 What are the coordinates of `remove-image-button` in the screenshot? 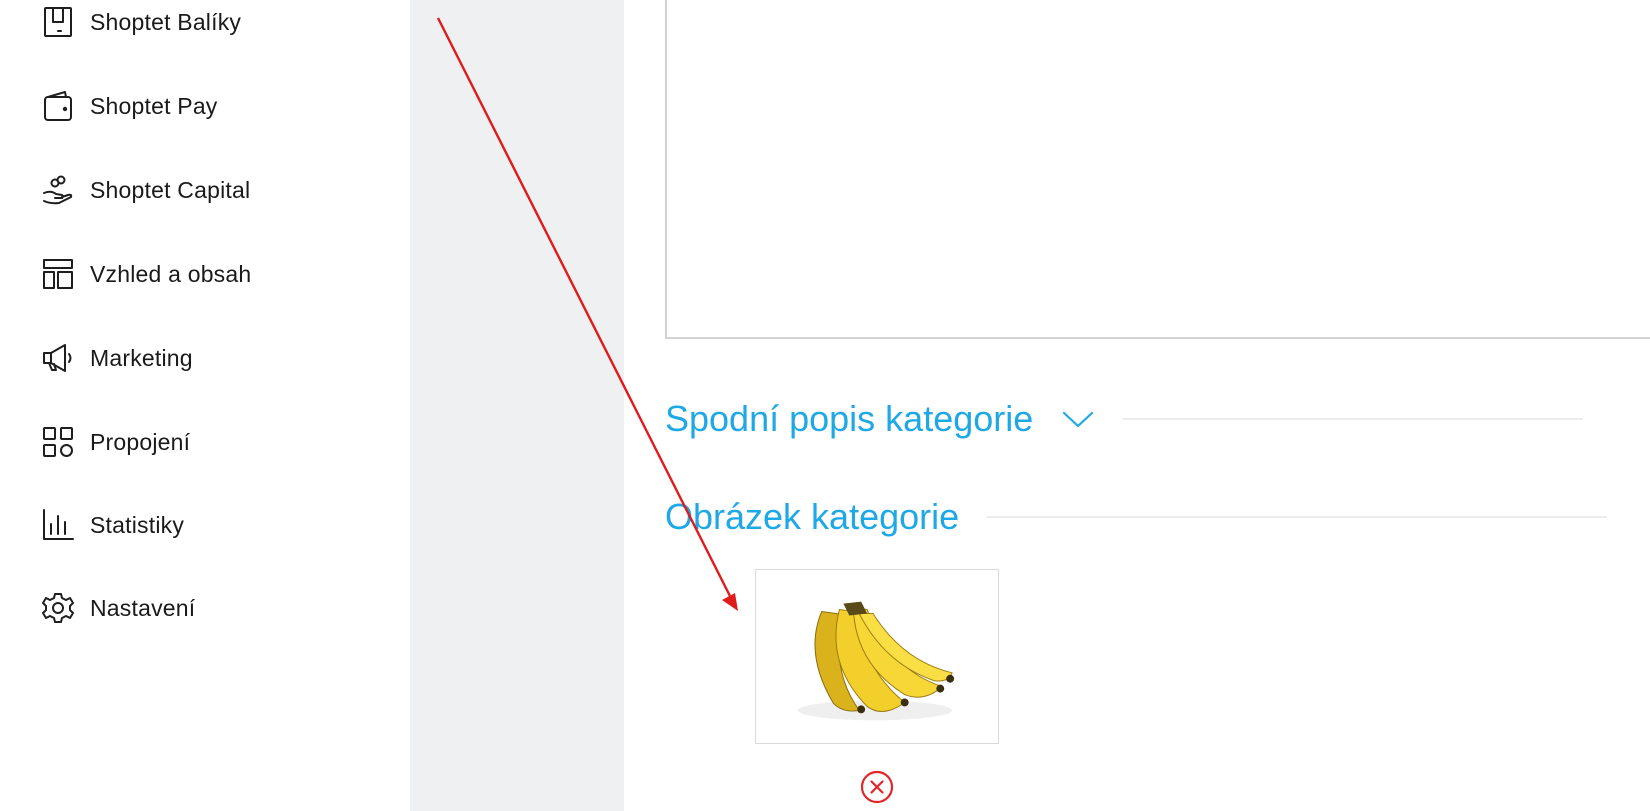 It's located at (877, 787).